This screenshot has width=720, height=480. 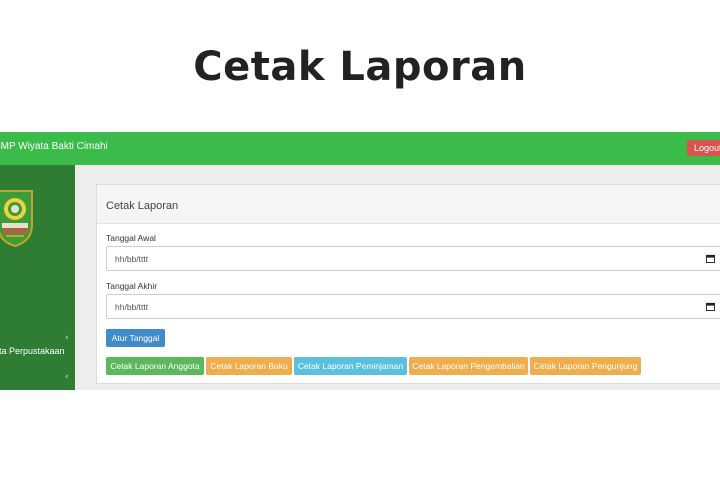 What do you see at coordinates (350, 366) in the screenshot?
I see `print-loans-report-button: Cetak Laporan Peminjaman` at bounding box center [350, 366].